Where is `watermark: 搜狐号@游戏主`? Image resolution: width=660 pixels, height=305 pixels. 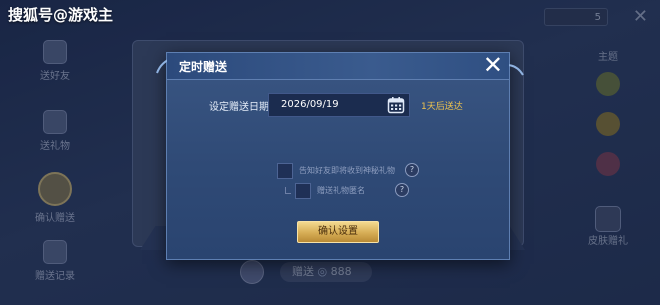 watermark: 搜狐号@游戏主 is located at coordinates (61, 15).